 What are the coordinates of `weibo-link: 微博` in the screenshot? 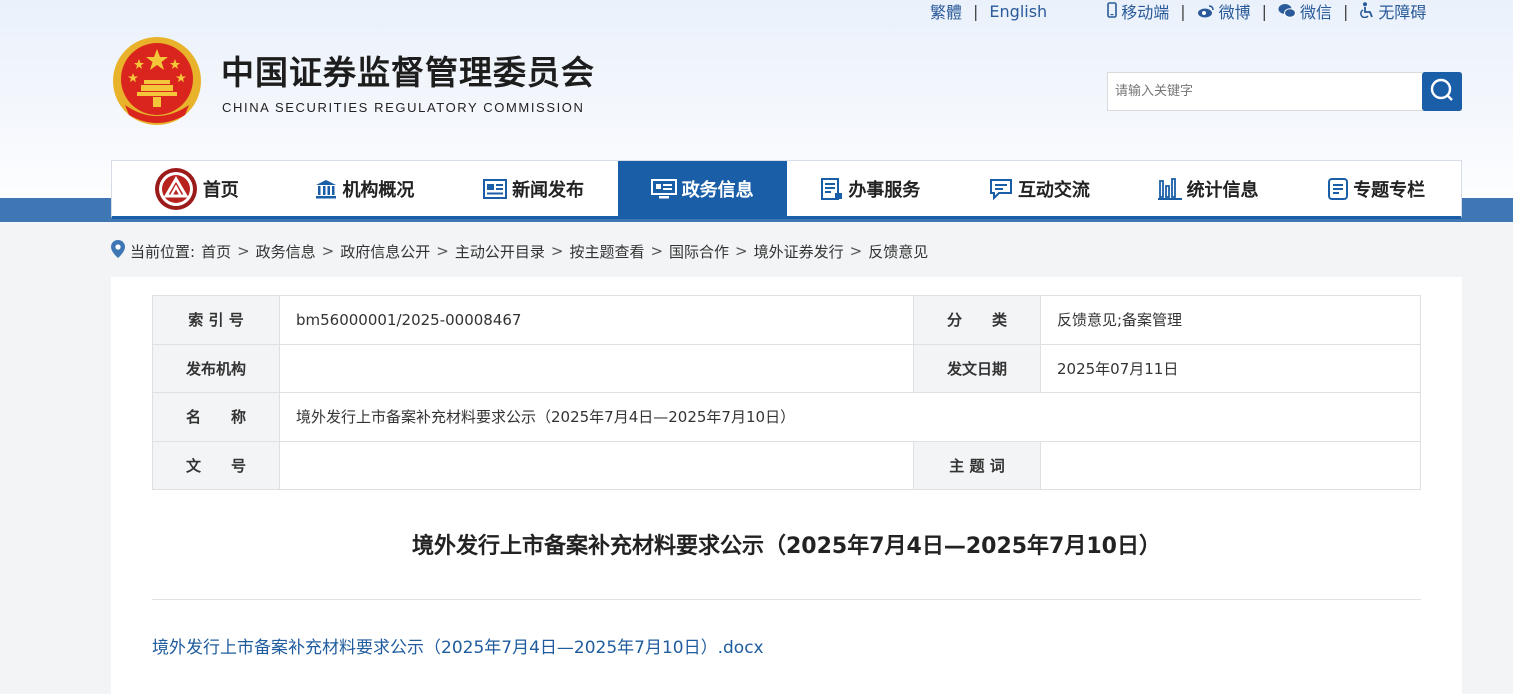 It's located at (1224, 11).